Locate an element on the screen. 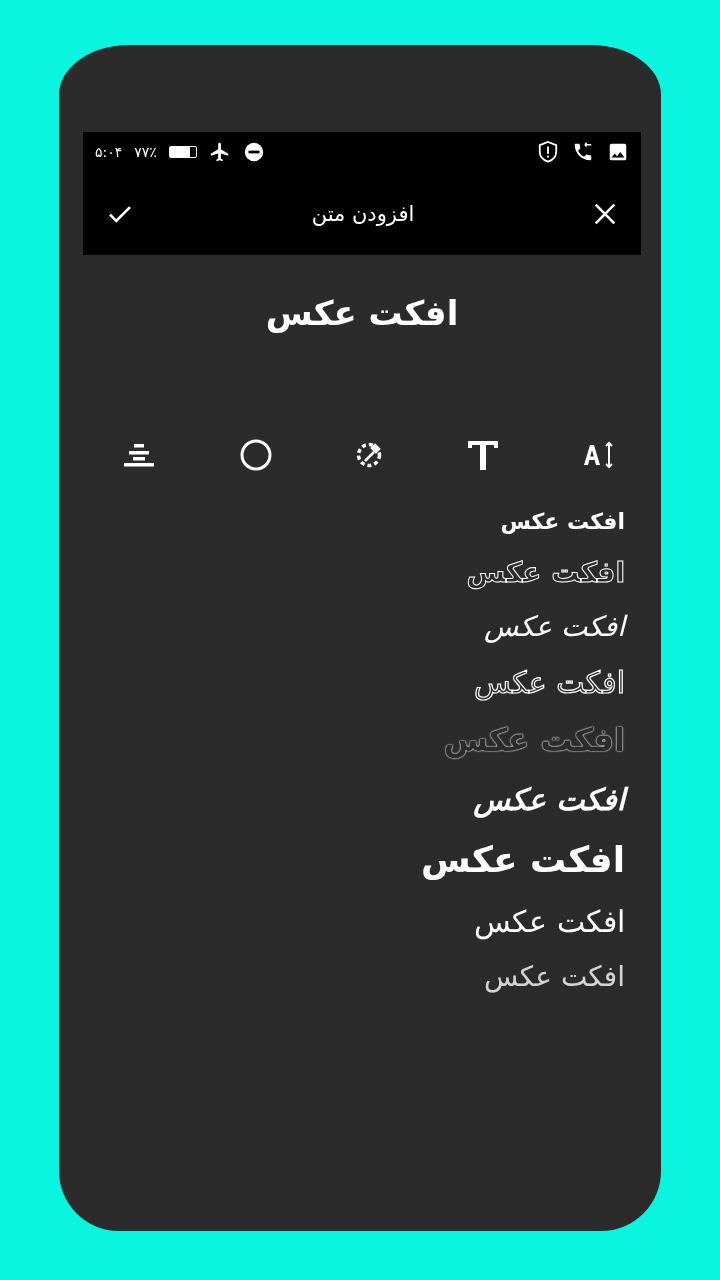  status-time: ۵:۰۴ is located at coordinates (109, 152).